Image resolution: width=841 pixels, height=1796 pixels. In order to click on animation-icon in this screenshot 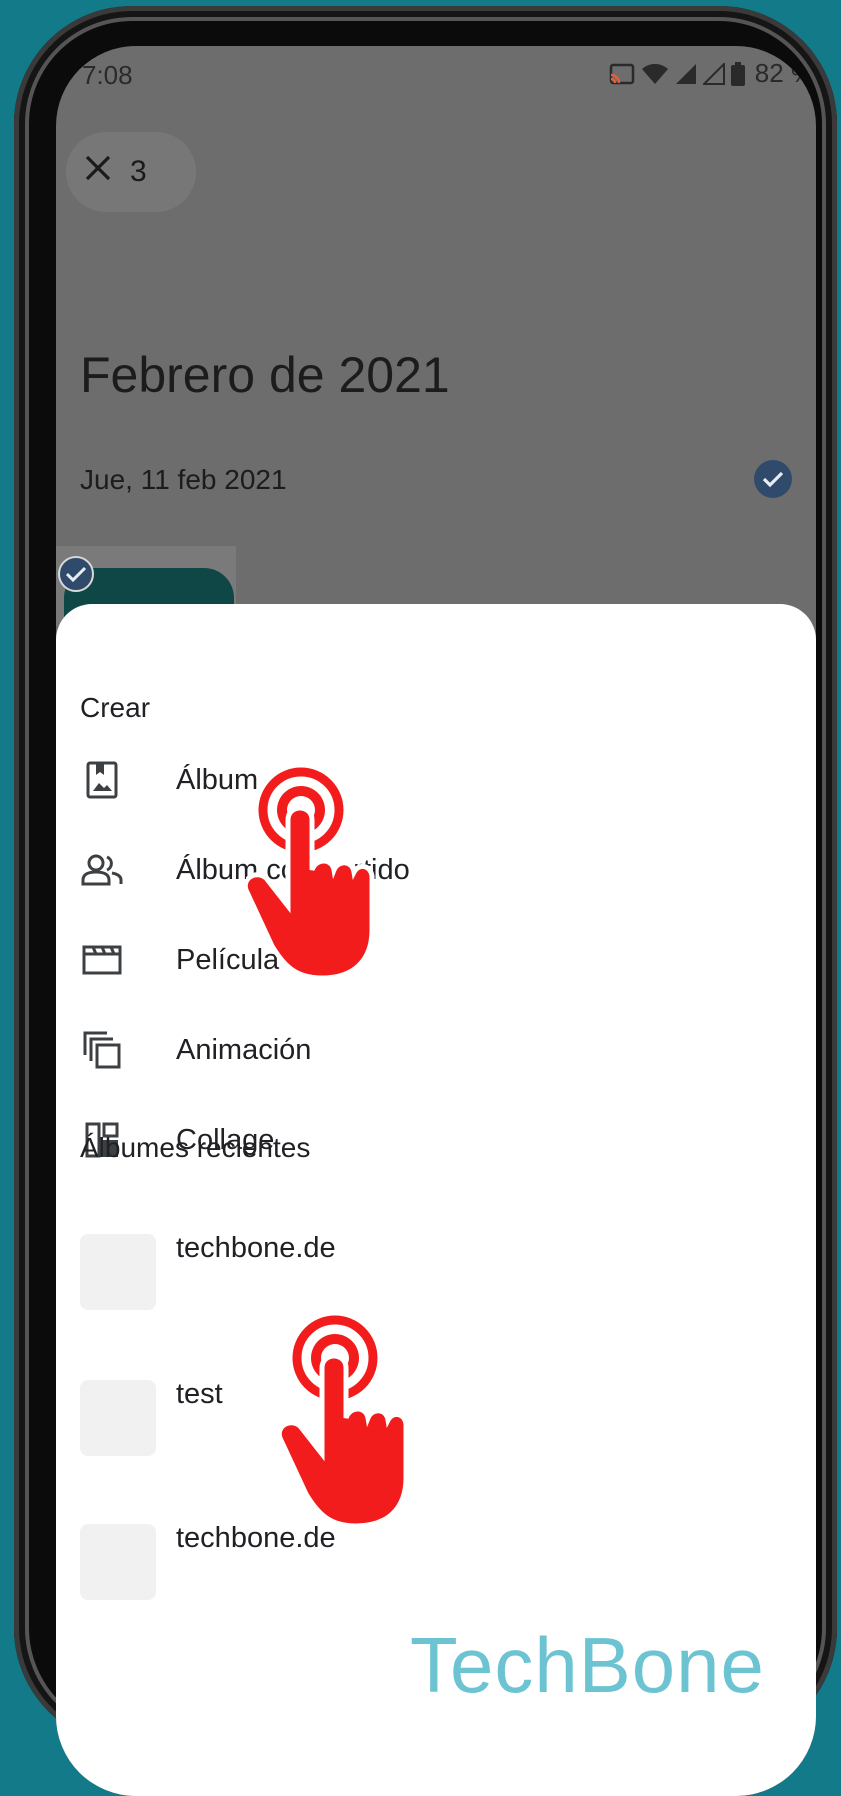, I will do `click(102, 1050)`.